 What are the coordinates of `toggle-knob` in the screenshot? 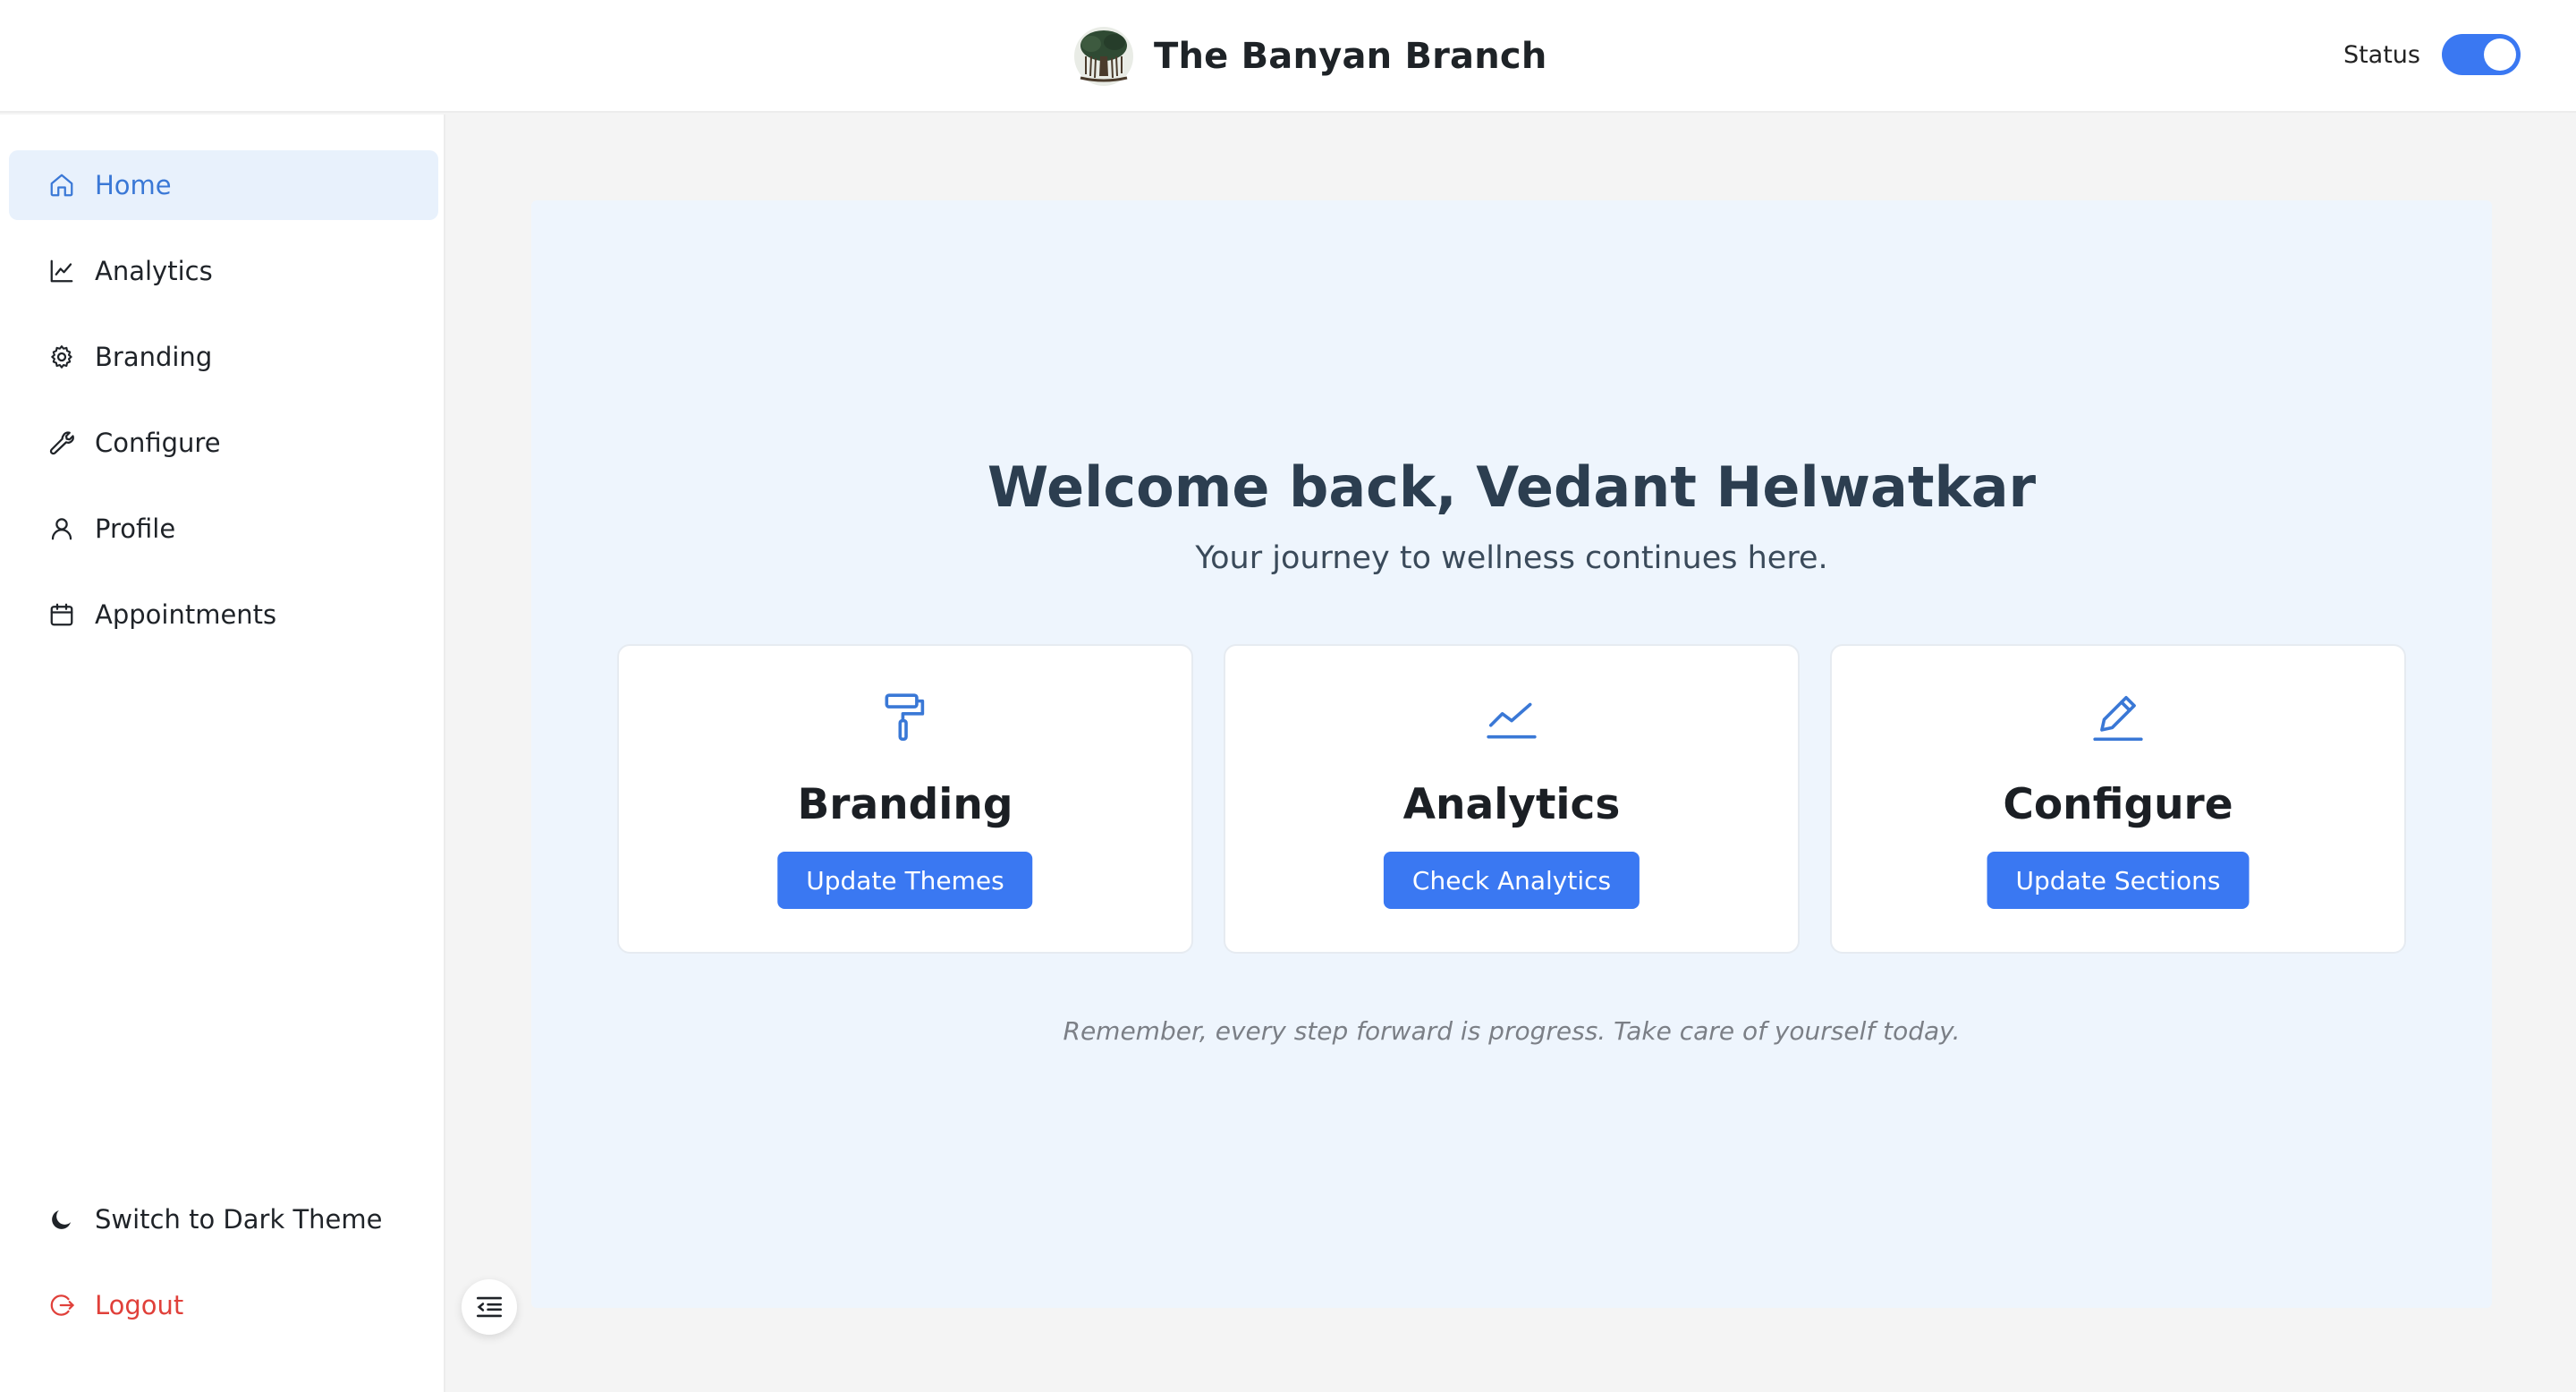 It's located at (2500, 54).